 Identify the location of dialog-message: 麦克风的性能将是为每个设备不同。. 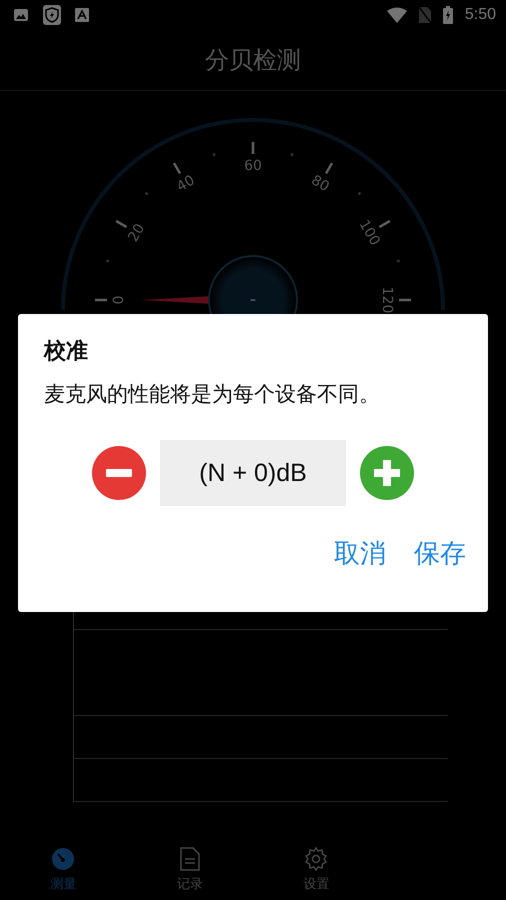
(212, 394).